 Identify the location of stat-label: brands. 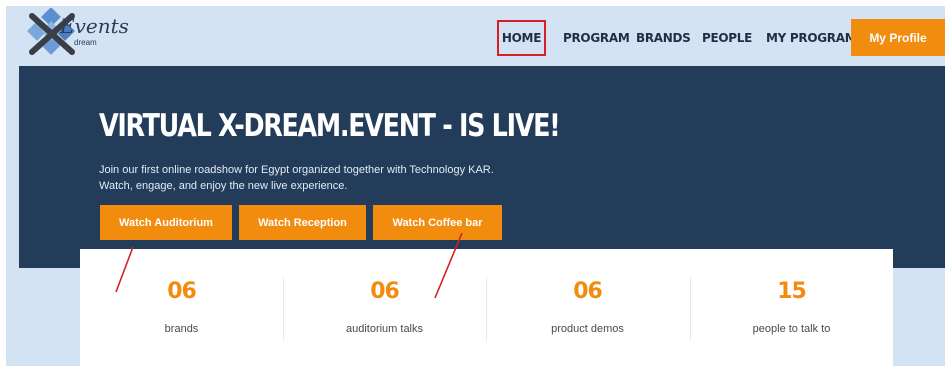
(181, 329).